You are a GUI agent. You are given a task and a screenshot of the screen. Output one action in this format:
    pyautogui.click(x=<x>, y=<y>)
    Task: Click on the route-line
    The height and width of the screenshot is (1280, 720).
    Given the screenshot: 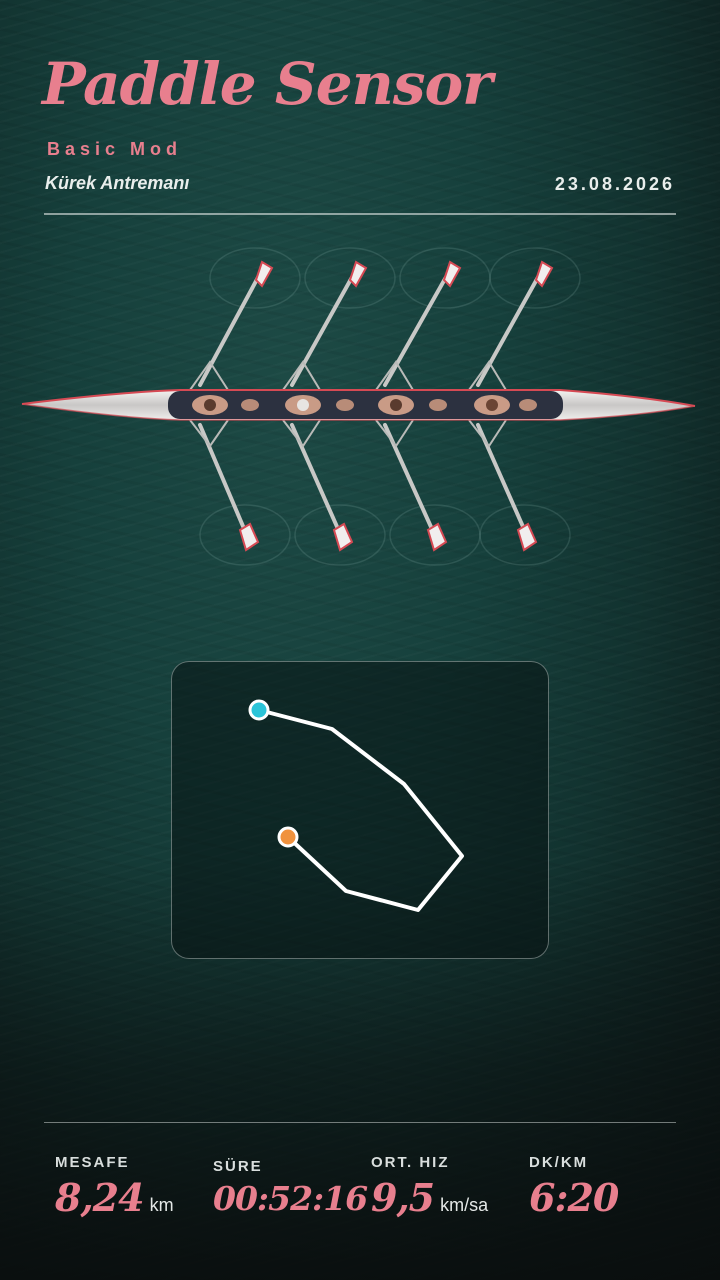 What is the action you would take?
    pyautogui.click(x=360, y=810)
    